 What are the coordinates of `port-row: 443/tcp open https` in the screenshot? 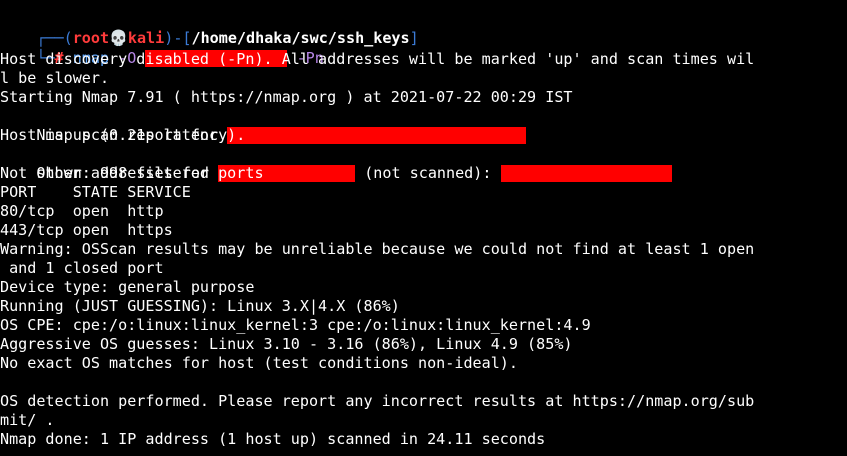 It's located at (86, 230).